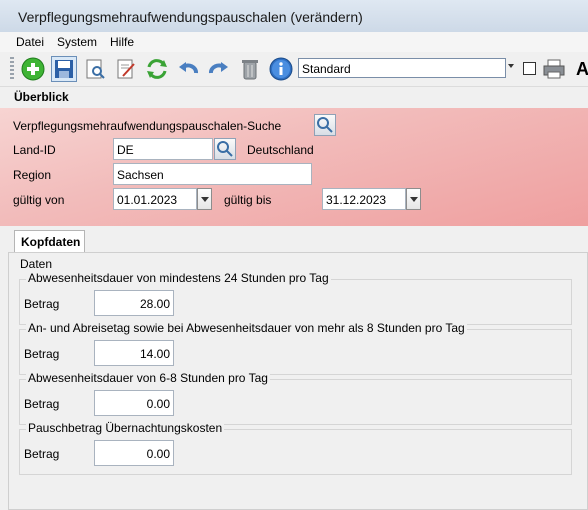 This screenshot has height=510, width=588. I want to click on info-icon, so click(281, 69).